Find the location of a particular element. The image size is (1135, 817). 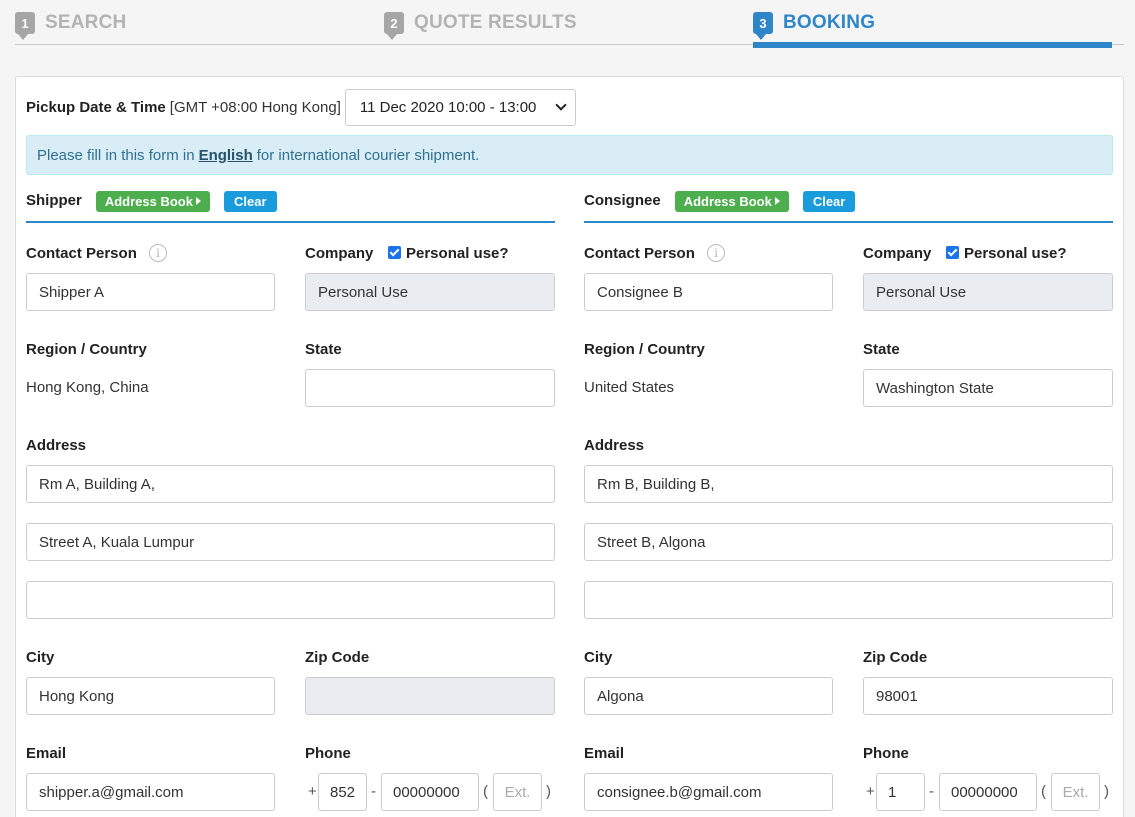

consignee-header: Consignee Address Book Clear is located at coordinates (848, 204).